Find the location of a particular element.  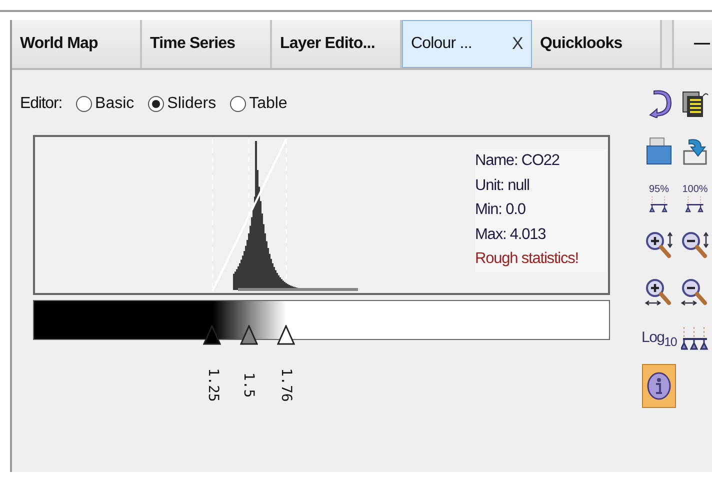

info-text: Max: 4.013 is located at coordinates (511, 234).